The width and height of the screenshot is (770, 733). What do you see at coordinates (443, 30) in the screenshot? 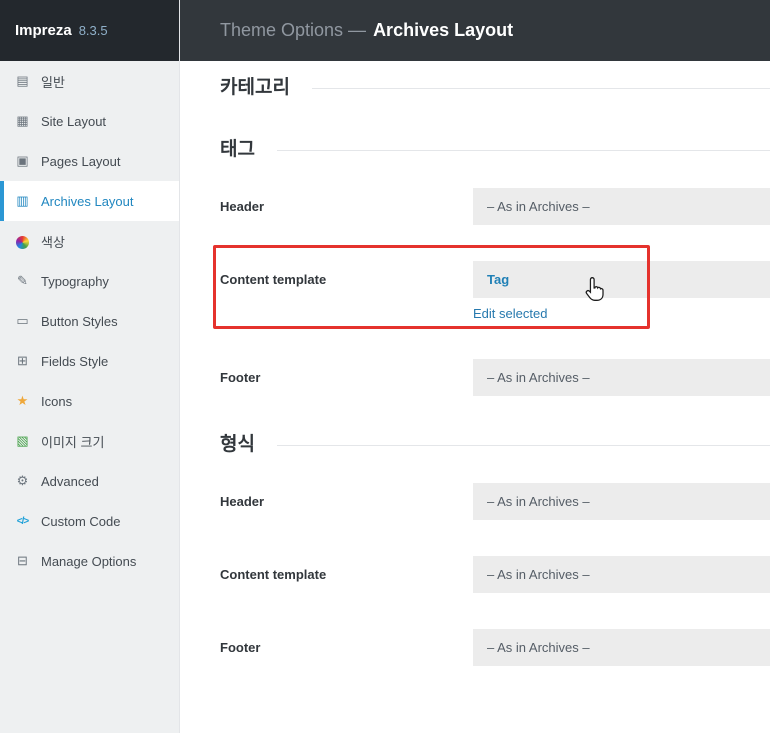
I see `page-title: Archives Layout` at bounding box center [443, 30].